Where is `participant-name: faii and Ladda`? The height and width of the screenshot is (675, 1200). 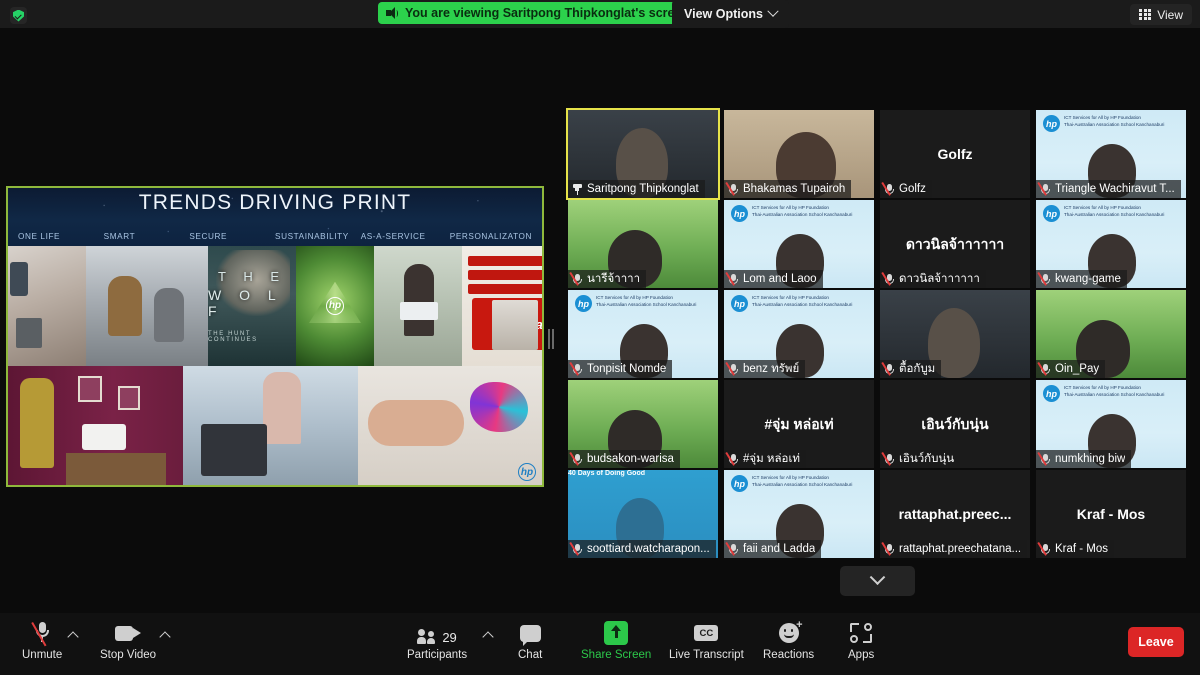 participant-name: faii and Ladda is located at coordinates (779, 549).